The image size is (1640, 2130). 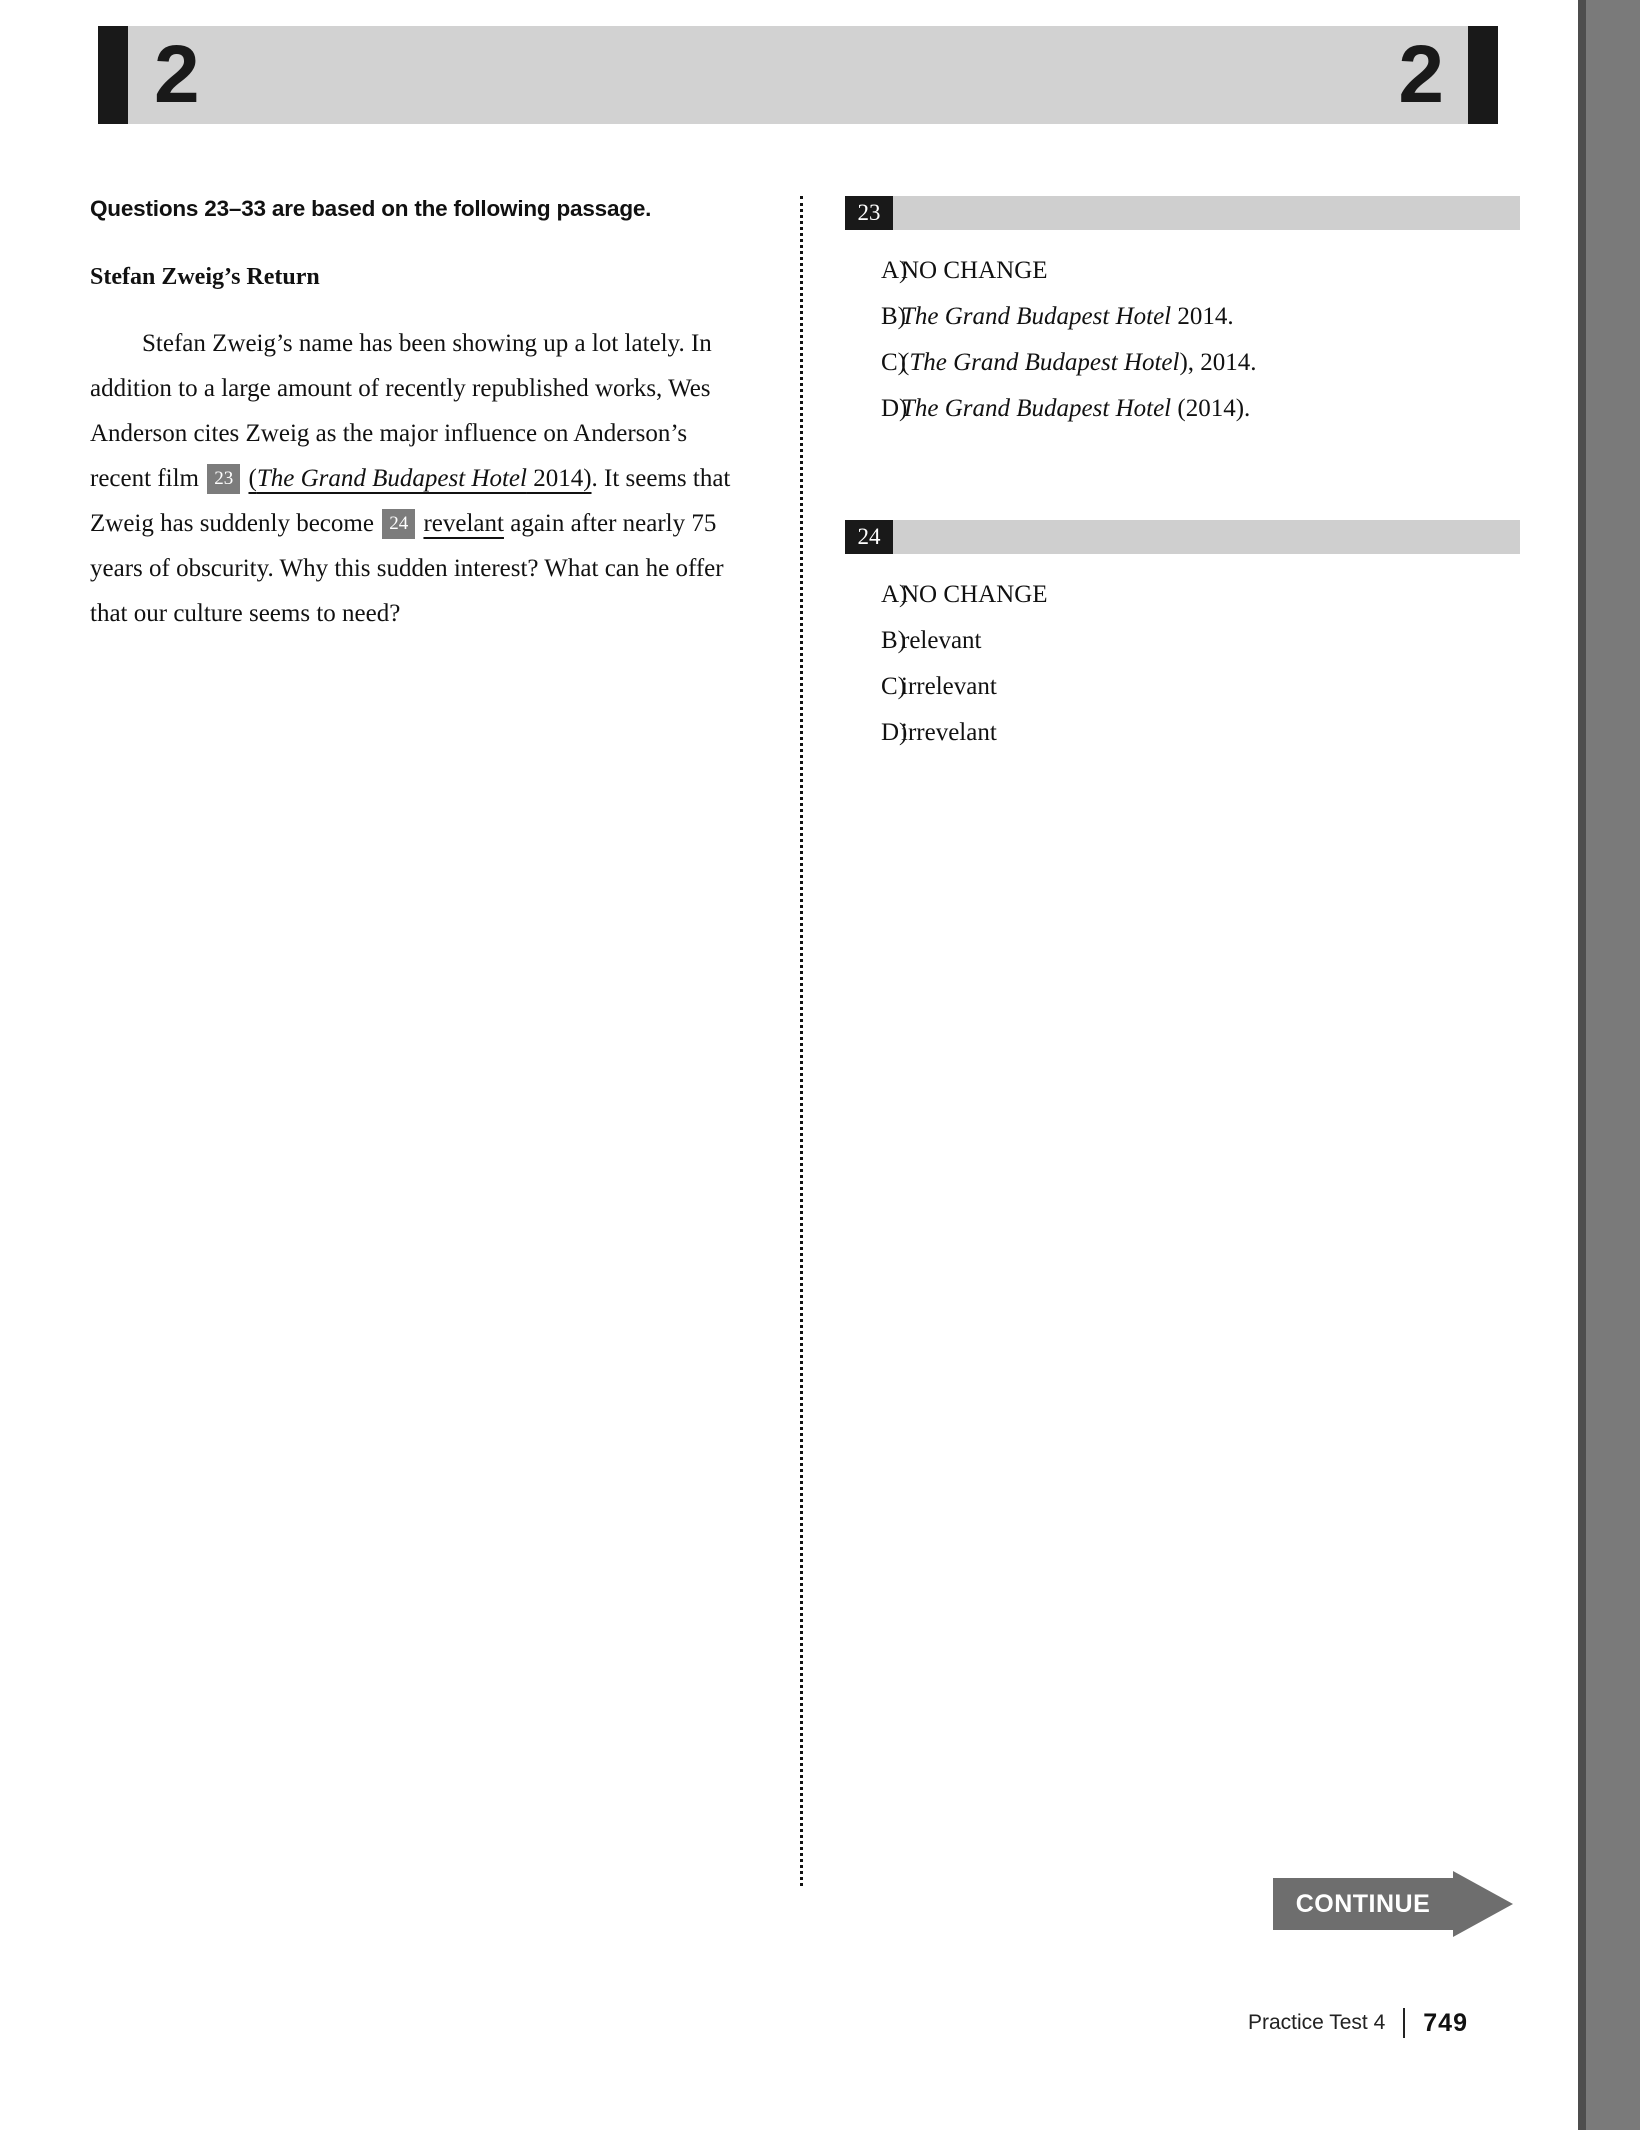 I want to click on choice-row-24-d: D) irrevelant, so click(x=1182, y=733).